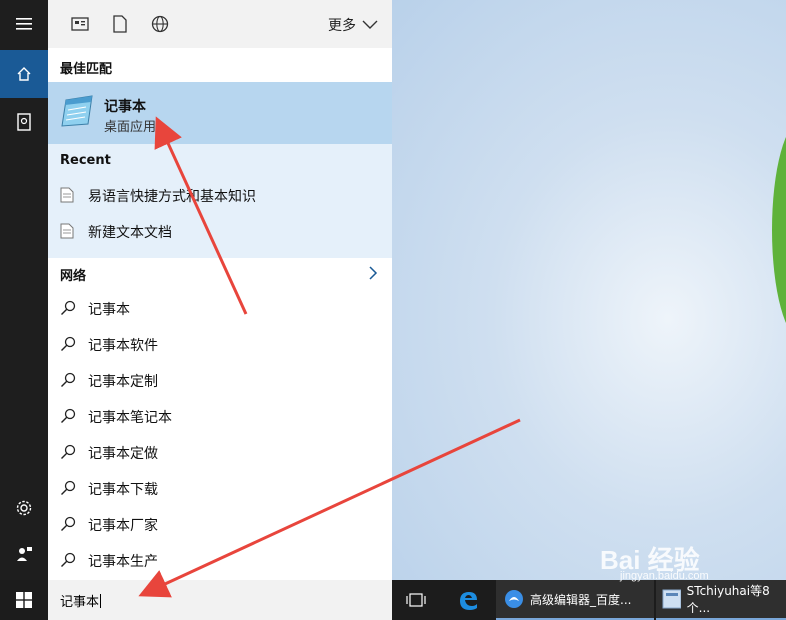  What do you see at coordinates (664, 576) in the screenshot?
I see `watermark-url: jingyan.baidu.com` at bounding box center [664, 576].